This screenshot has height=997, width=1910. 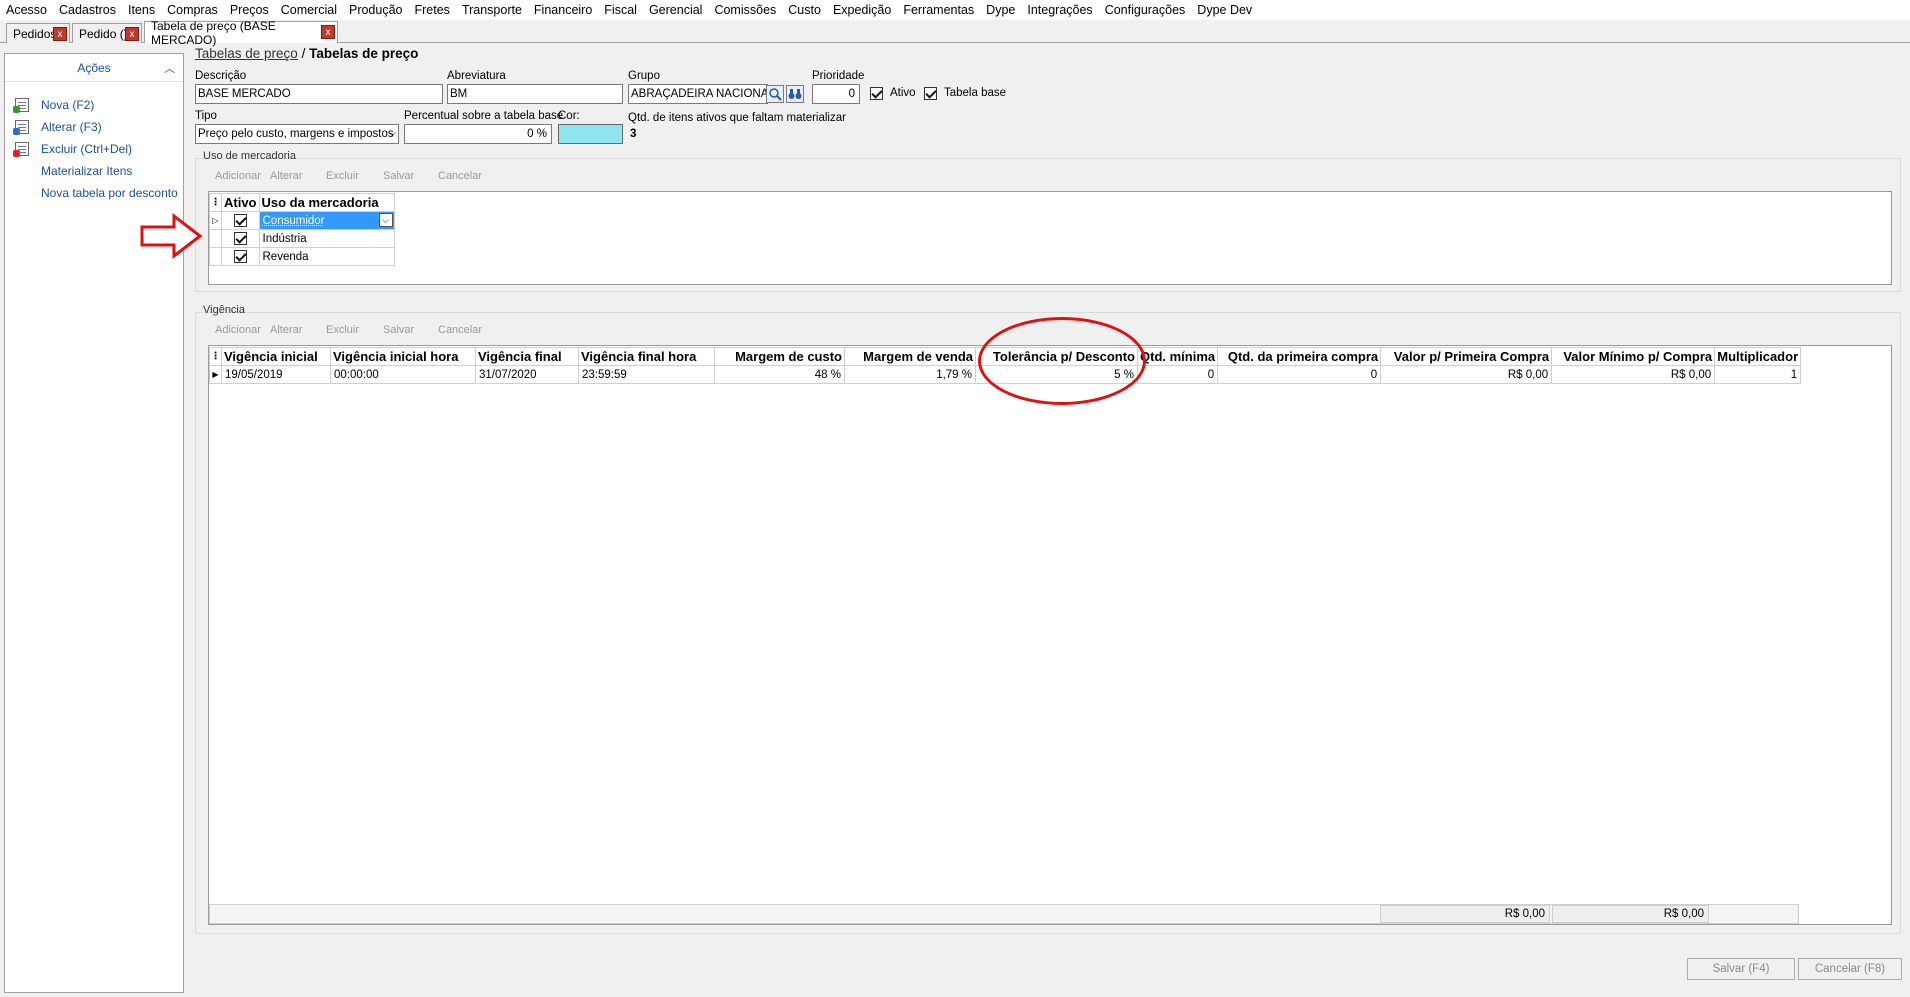 What do you see at coordinates (1850, 969) in the screenshot?
I see `cancel-button: Cancelar (F8)` at bounding box center [1850, 969].